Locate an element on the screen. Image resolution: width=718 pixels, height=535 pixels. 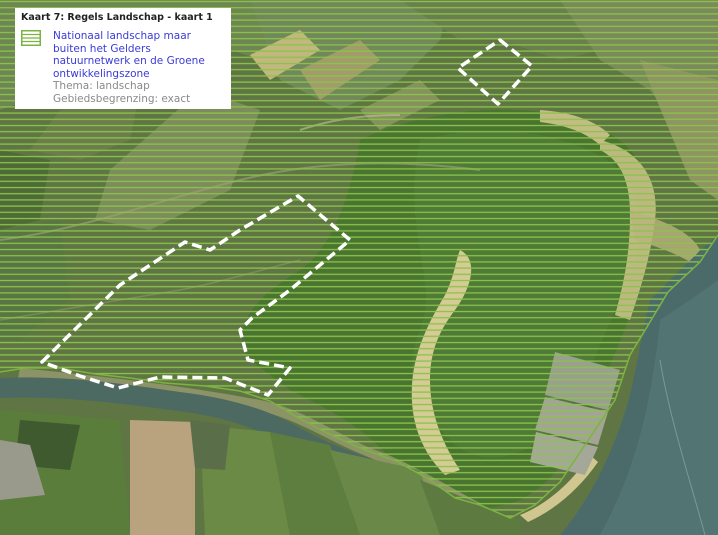
horizontal-hatch-icon is located at coordinates (31, 38).